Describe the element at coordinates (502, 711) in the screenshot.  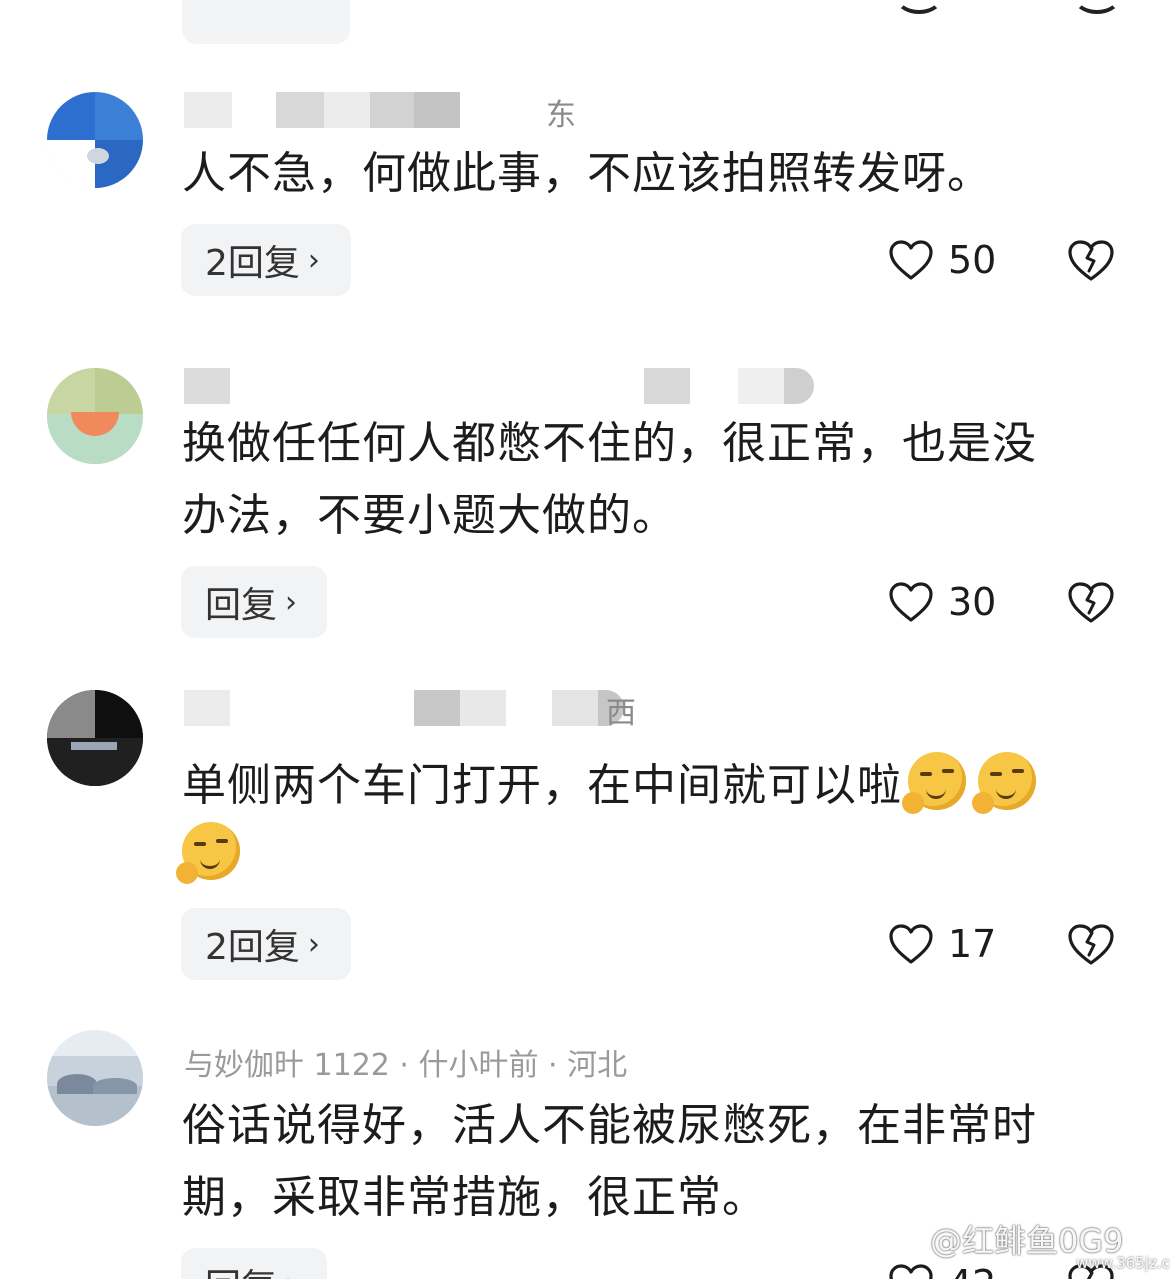
I see `username-row: 西` at that location.